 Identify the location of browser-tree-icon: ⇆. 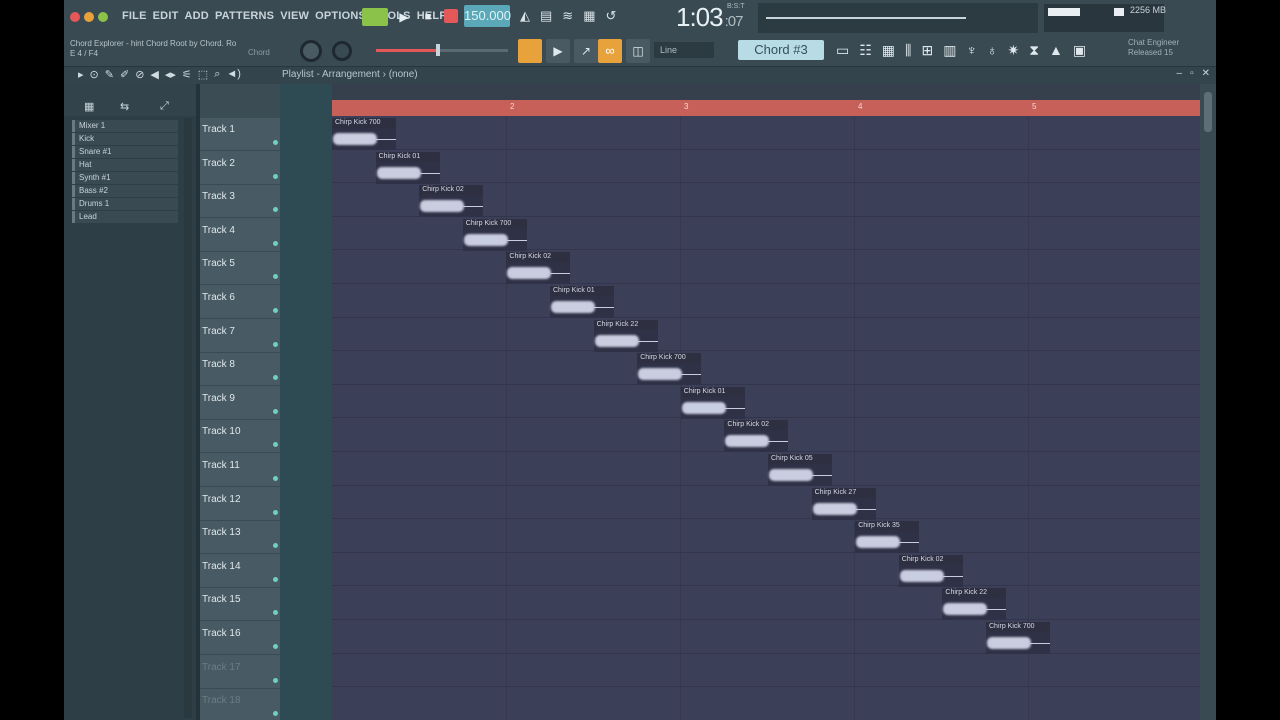
(124, 106).